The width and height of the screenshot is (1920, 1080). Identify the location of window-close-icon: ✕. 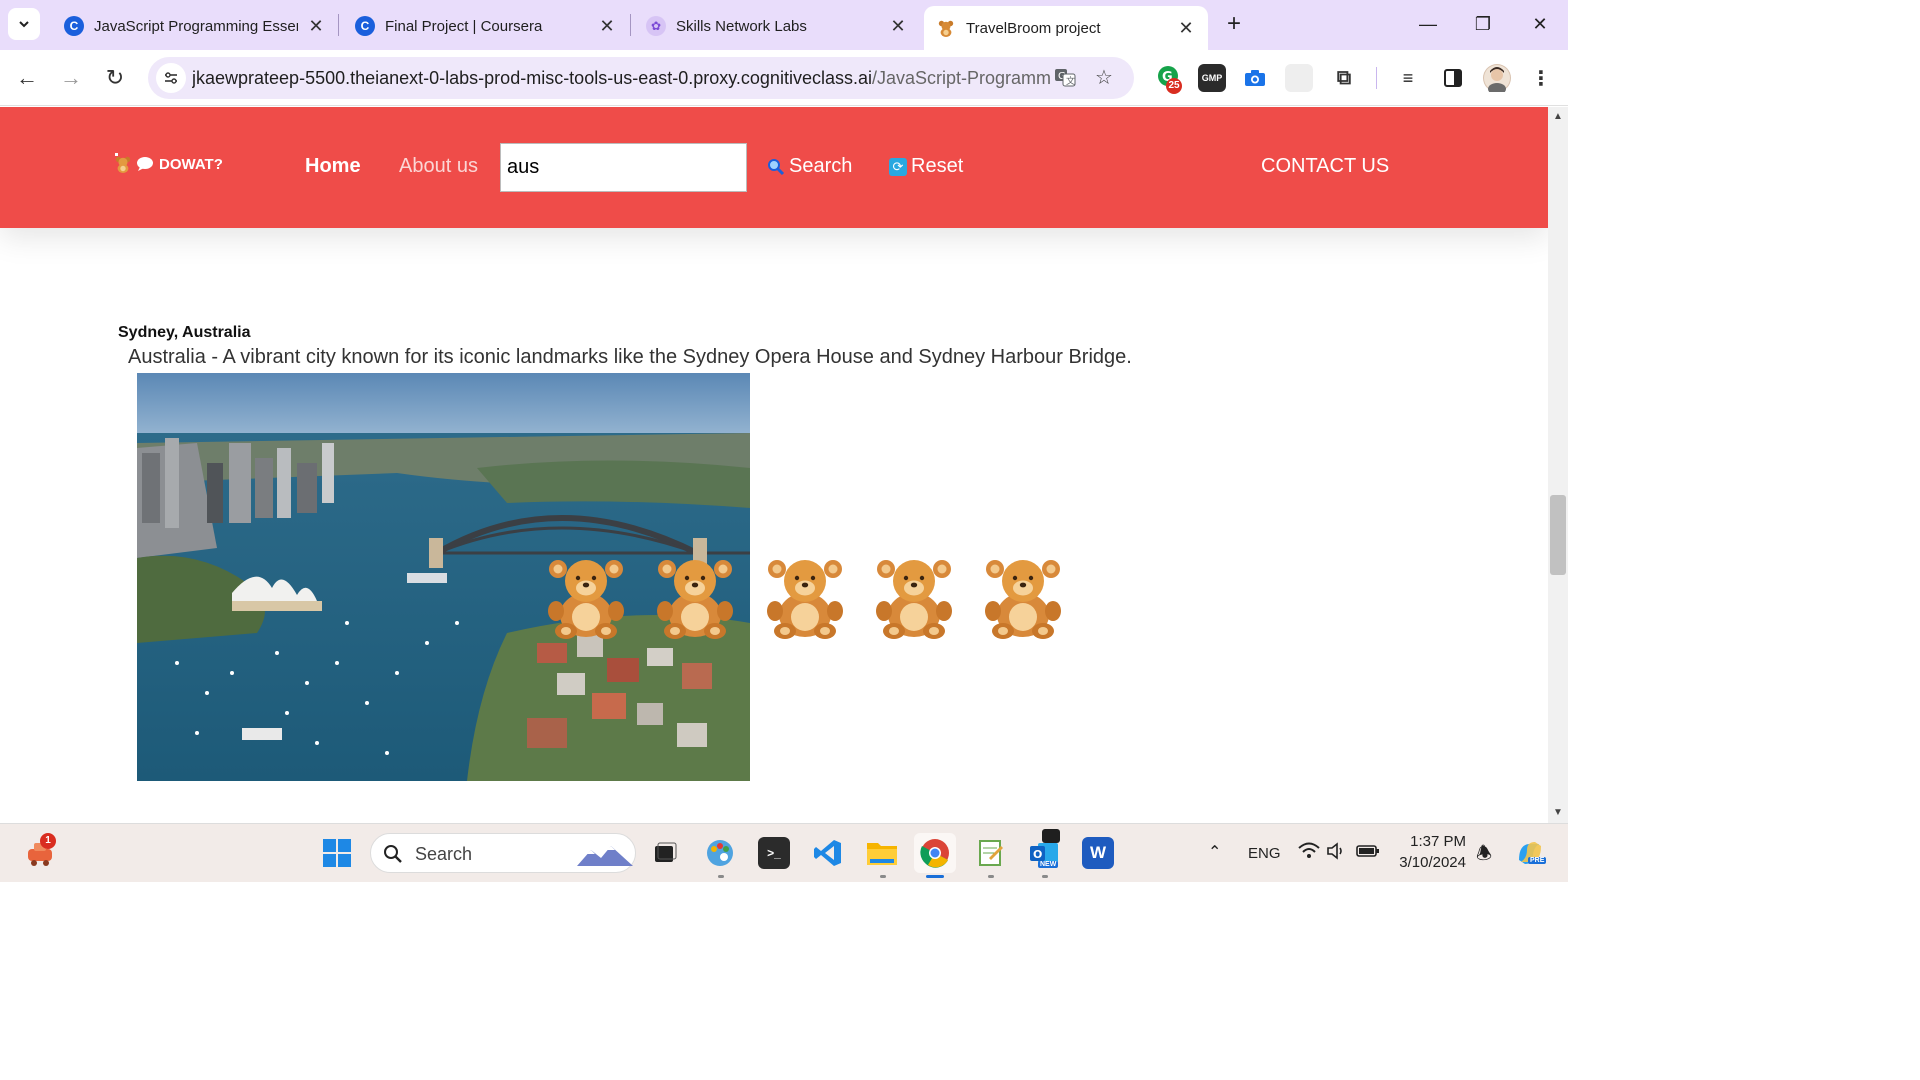
(1540, 24).